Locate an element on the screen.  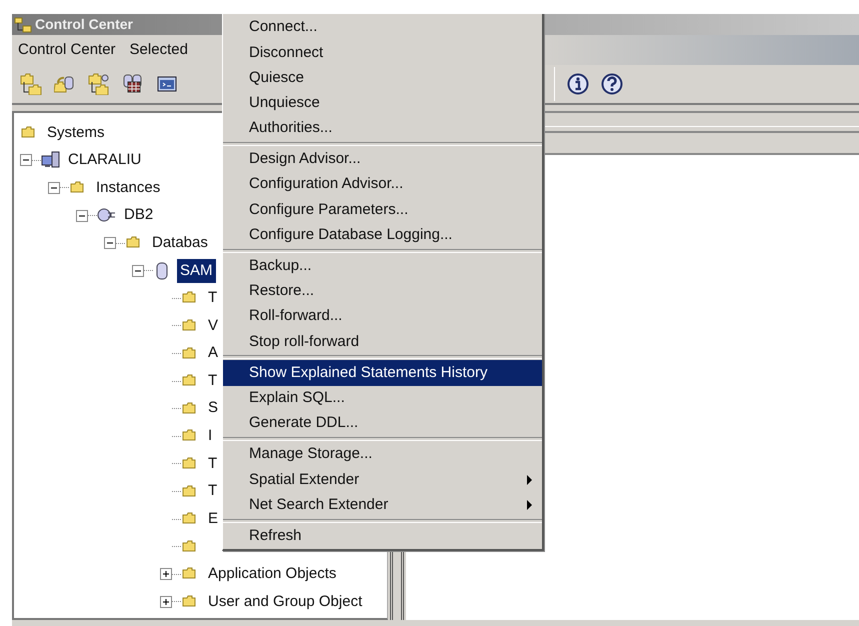
menu-item: Unquiesce is located at coordinates (382, 103).